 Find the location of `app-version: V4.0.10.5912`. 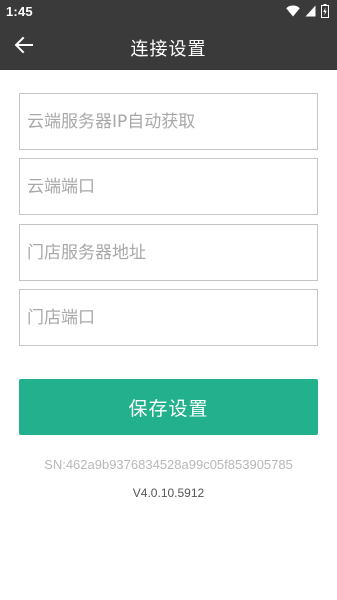

app-version: V4.0.10.5912 is located at coordinates (168, 493).